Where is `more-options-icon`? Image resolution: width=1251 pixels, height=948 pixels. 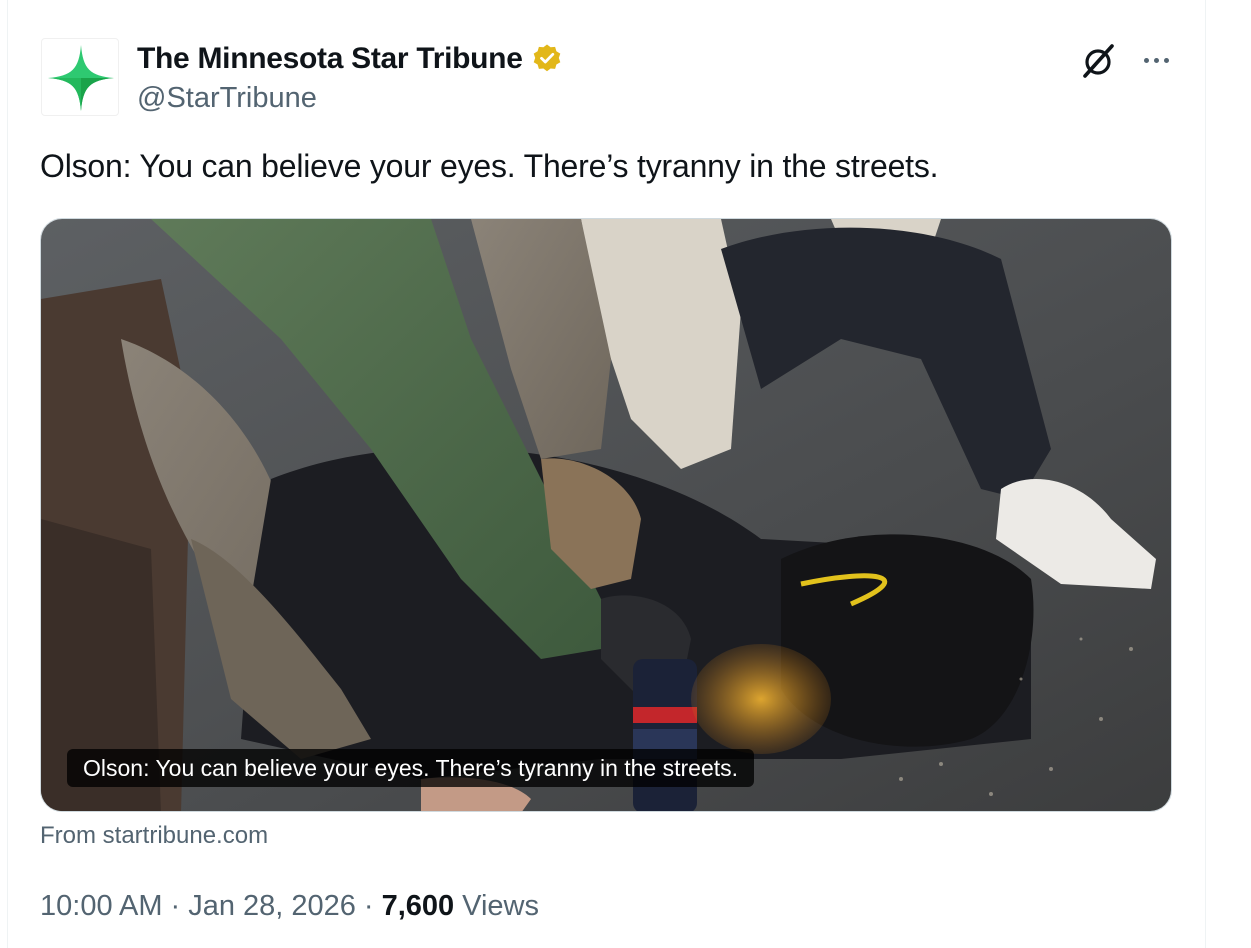
more-options-icon is located at coordinates (1156, 60).